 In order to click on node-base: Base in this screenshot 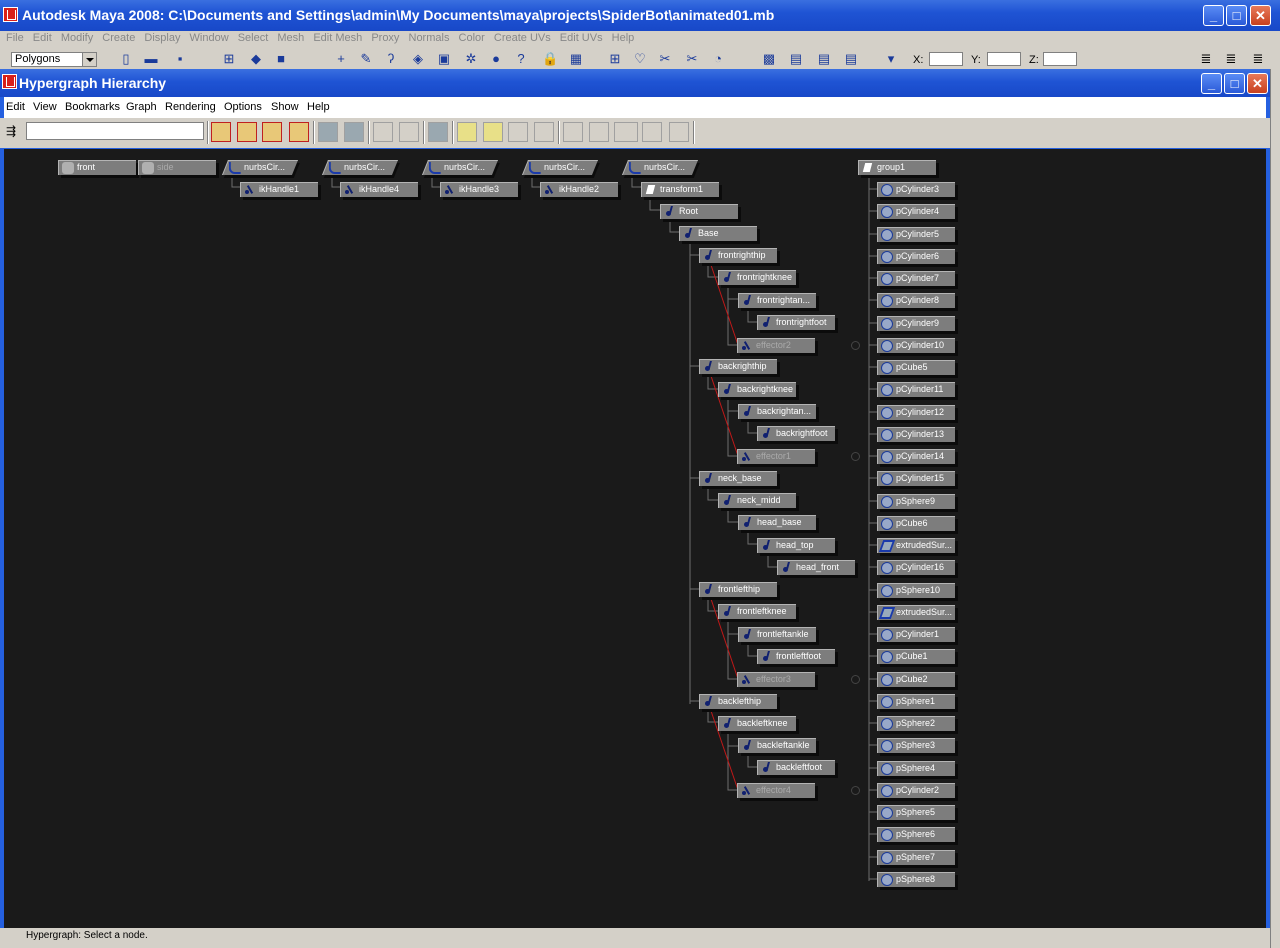, I will do `click(718, 233)`.